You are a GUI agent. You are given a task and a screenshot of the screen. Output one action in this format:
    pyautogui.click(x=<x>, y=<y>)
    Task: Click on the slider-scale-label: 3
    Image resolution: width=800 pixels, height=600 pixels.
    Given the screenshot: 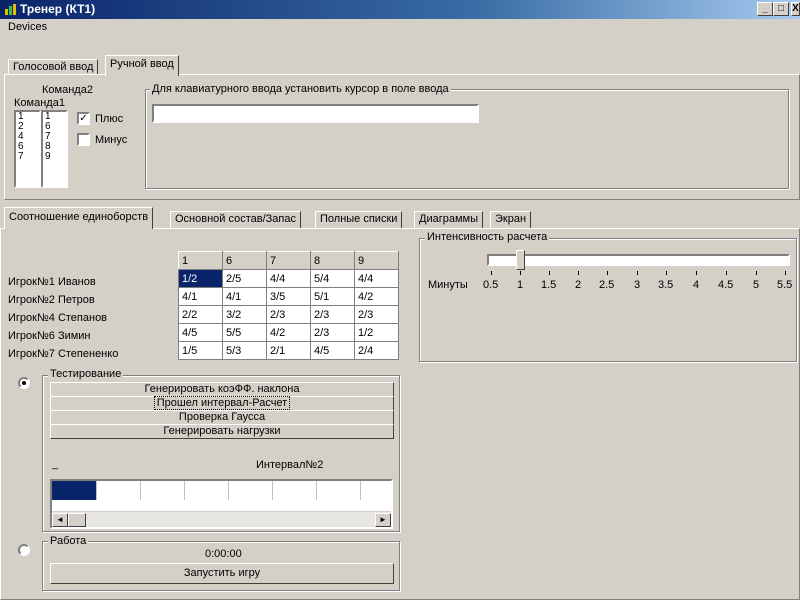 What is the action you would take?
    pyautogui.click(x=637, y=285)
    